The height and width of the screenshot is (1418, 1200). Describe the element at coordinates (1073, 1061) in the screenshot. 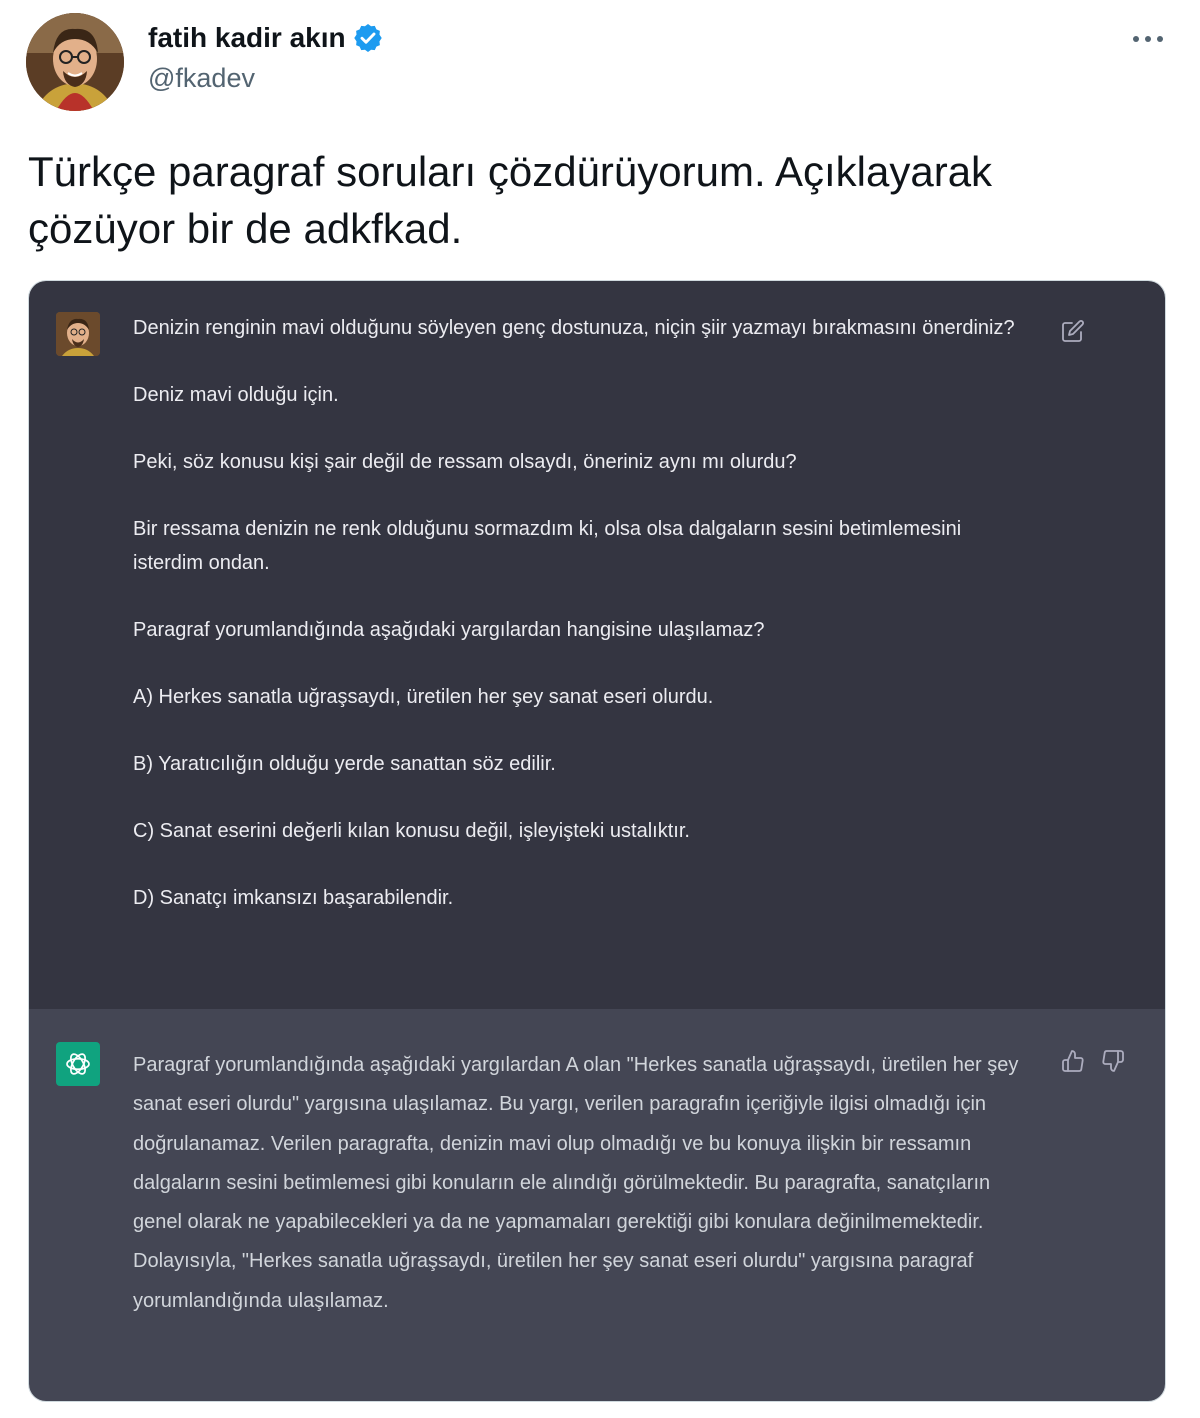

I see `thumb-up-icon` at that location.